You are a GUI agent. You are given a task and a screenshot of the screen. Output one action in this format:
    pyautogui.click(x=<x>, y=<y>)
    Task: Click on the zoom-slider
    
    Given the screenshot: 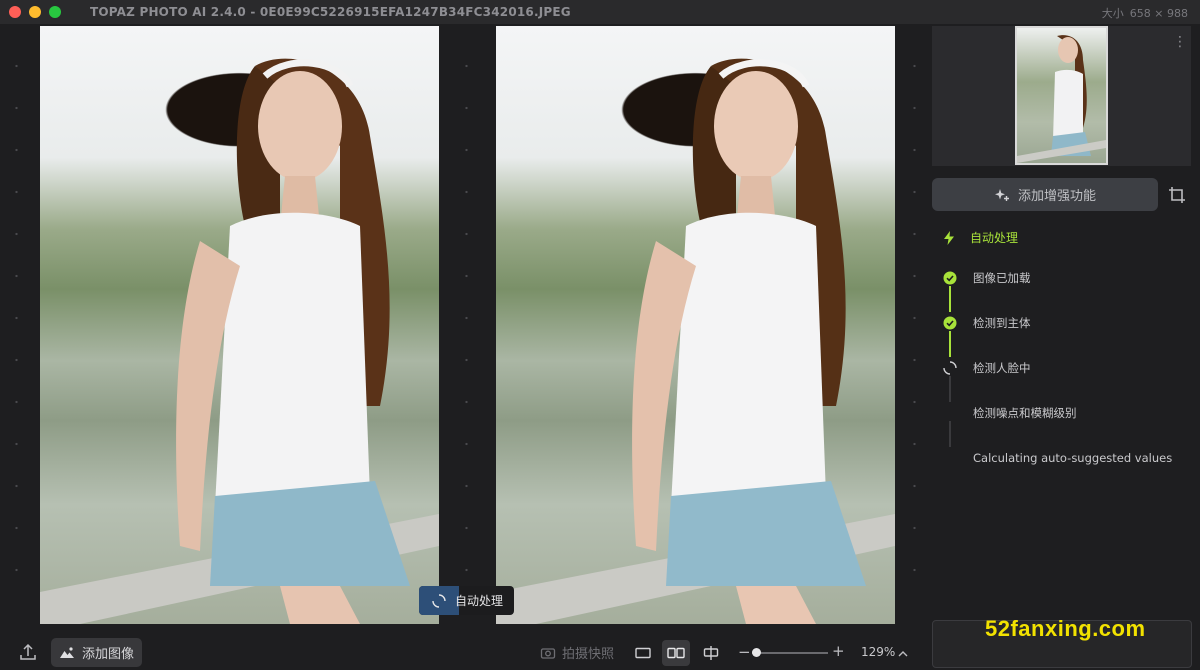 What is the action you would take?
    pyautogui.click(x=790, y=653)
    